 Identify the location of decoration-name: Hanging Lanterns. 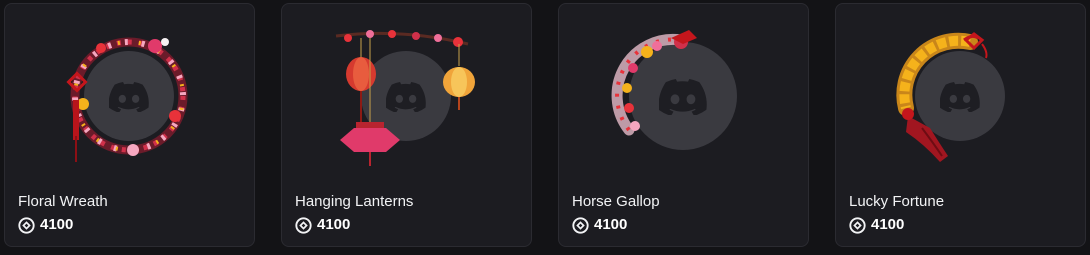
(354, 201).